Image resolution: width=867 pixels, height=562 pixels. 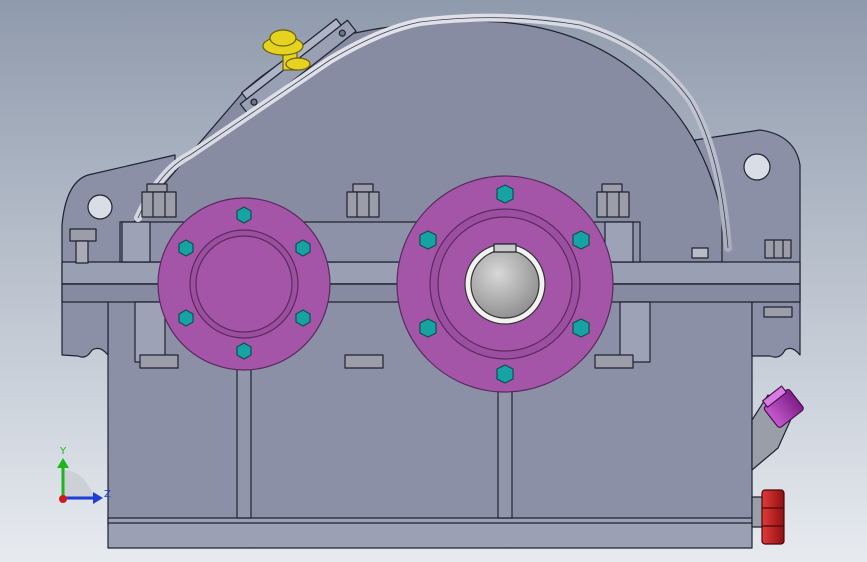 I want to click on triad-origin, so click(x=63, y=499).